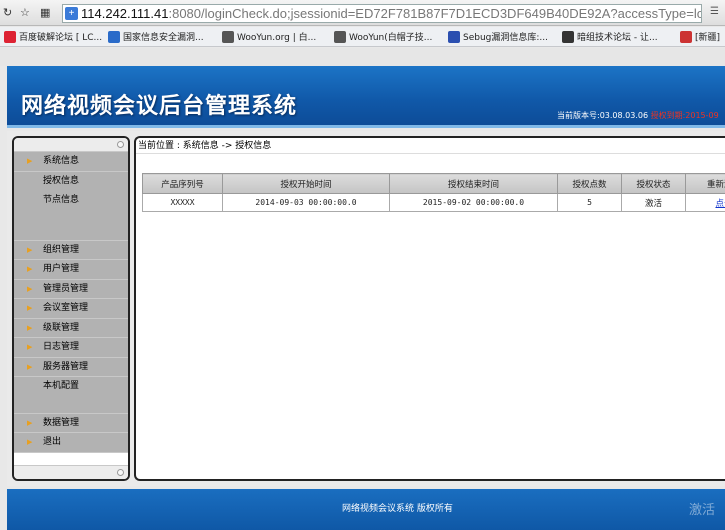  What do you see at coordinates (473, 183) in the screenshot?
I see `col-header-end: 授权结束时间` at bounding box center [473, 183].